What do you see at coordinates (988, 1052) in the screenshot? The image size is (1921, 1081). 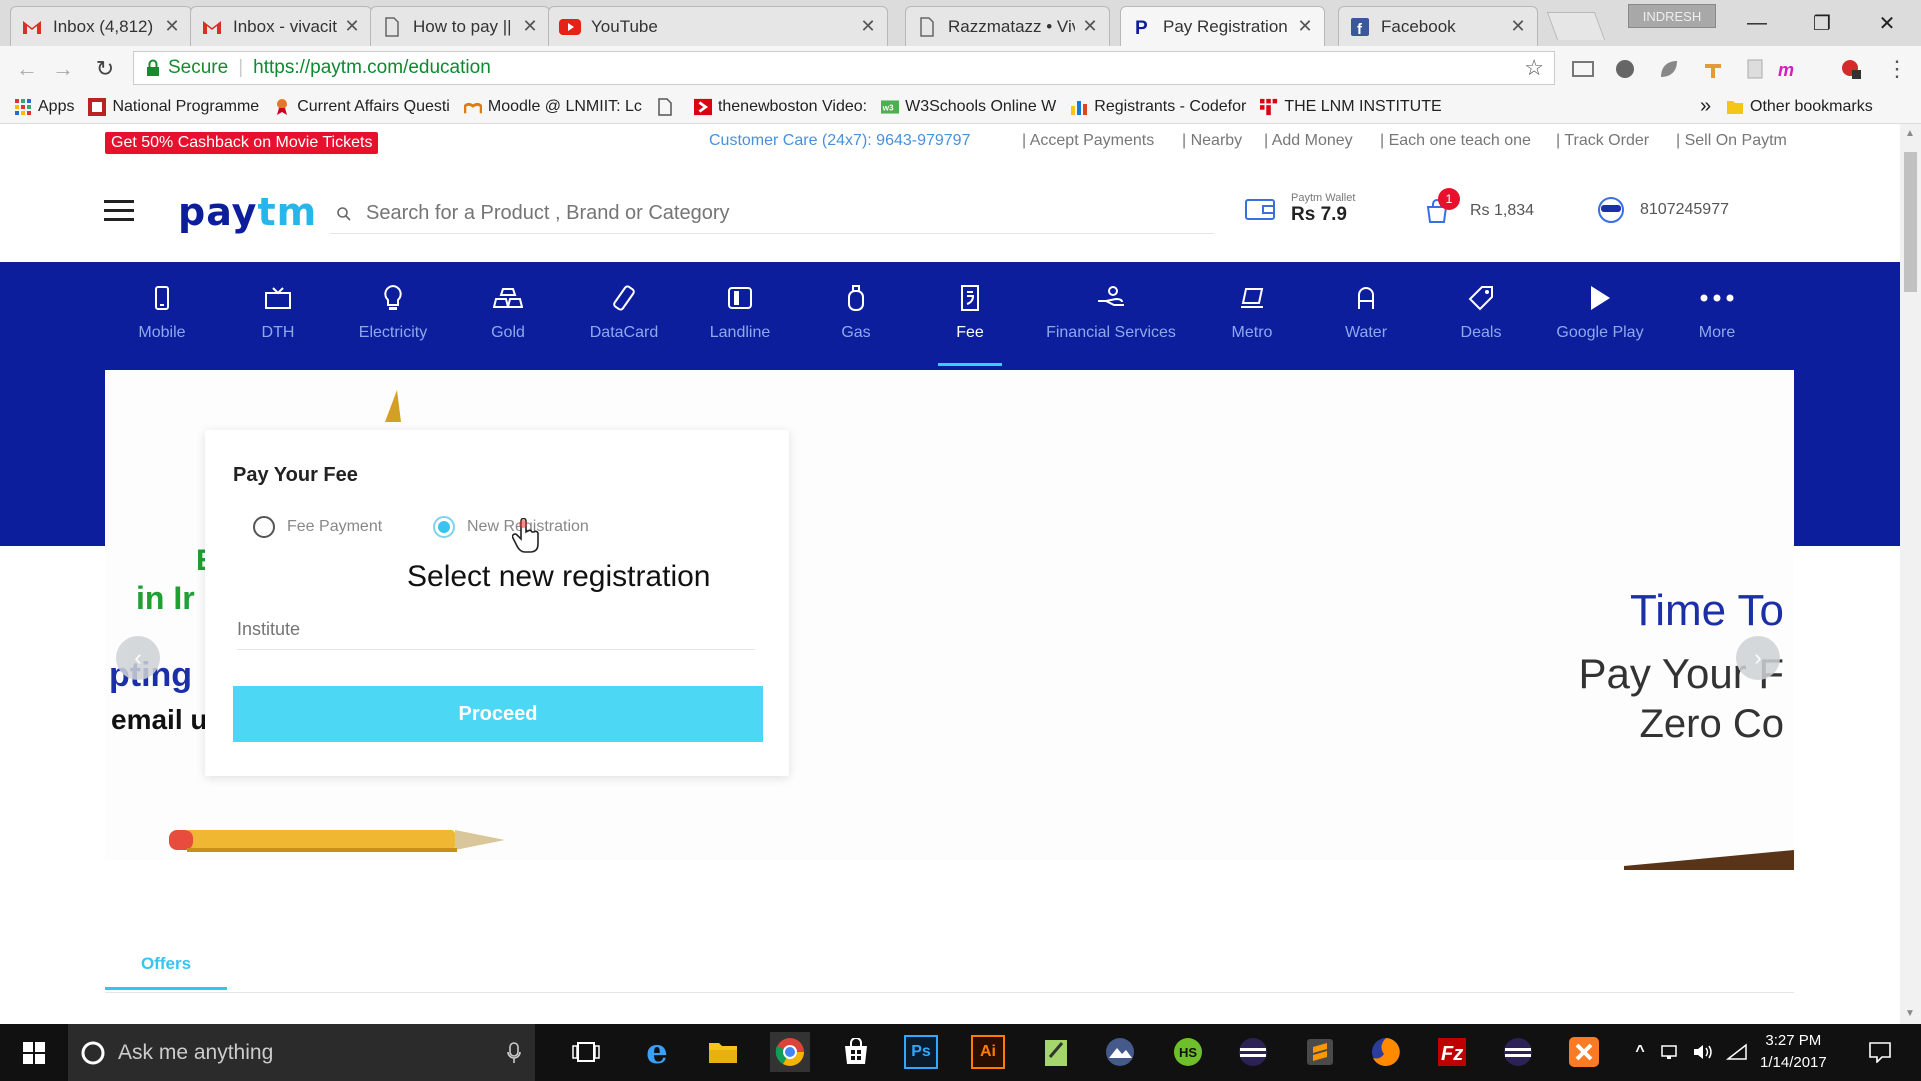 I see `illustrator-icon: Ai` at bounding box center [988, 1052].